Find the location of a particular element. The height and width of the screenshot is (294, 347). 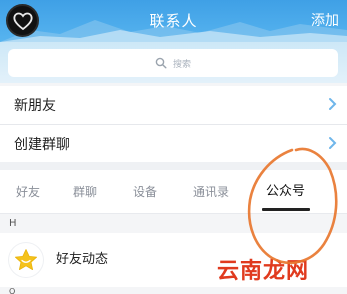

section-gap is located at coordinates (173, 166).